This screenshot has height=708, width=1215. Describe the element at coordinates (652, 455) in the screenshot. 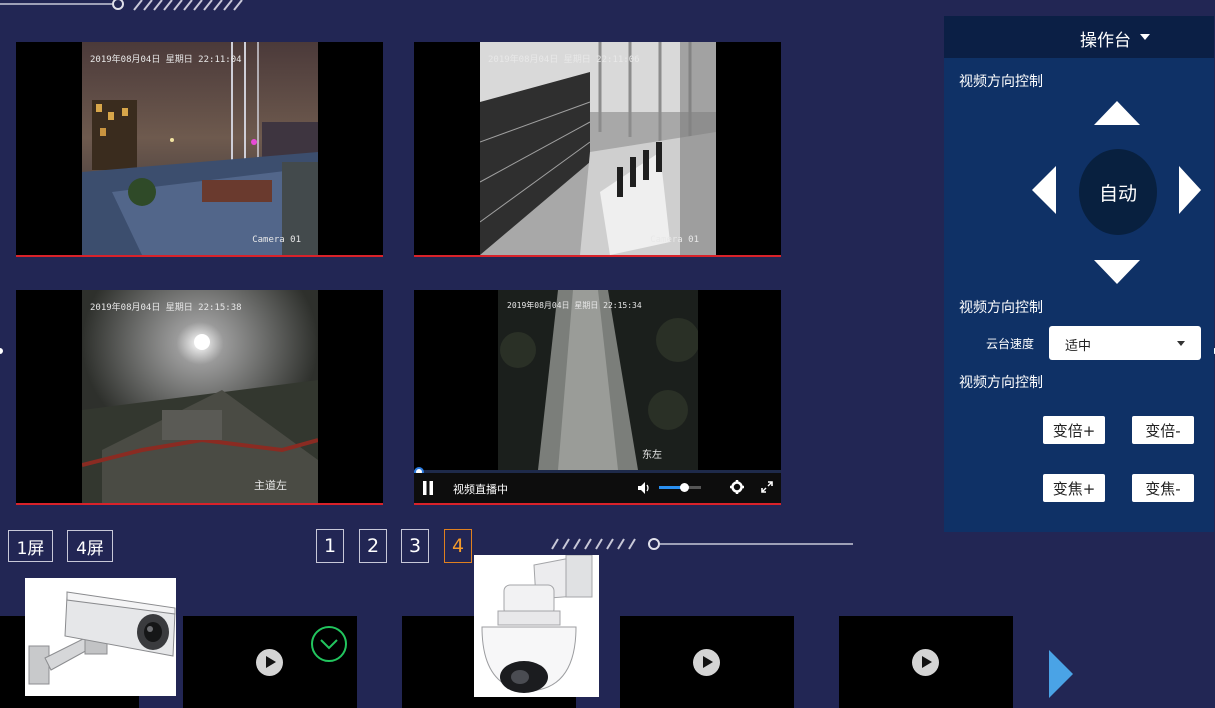

I see `video-camera-label: 东左` at that location.